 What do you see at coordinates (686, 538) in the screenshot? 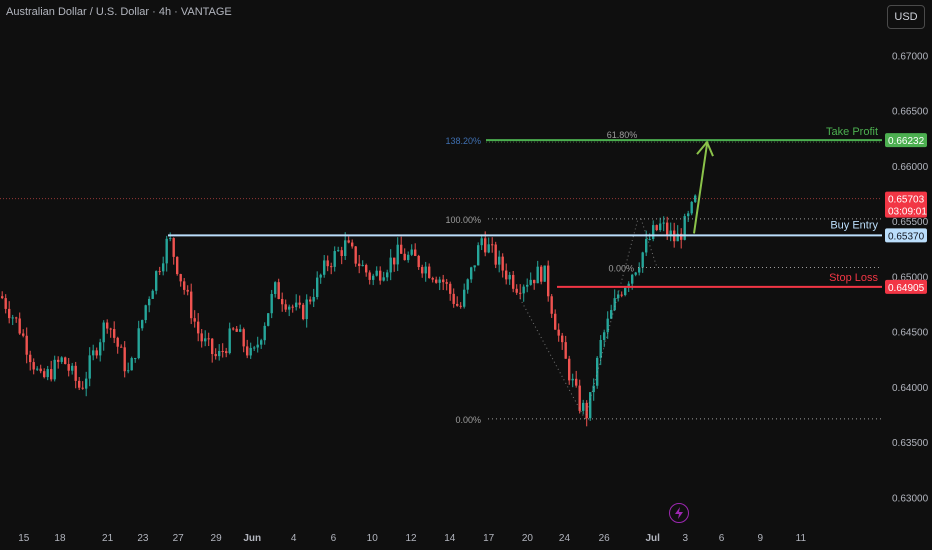
I see `x-tick-label: 3` at bounding box center [686, 538].